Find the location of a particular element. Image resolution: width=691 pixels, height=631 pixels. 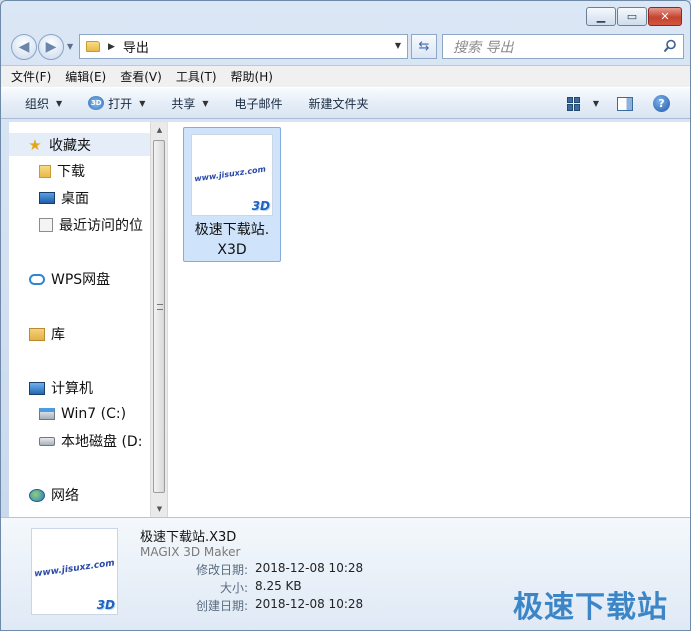

folder-icon is located at coordinates (45, 171).